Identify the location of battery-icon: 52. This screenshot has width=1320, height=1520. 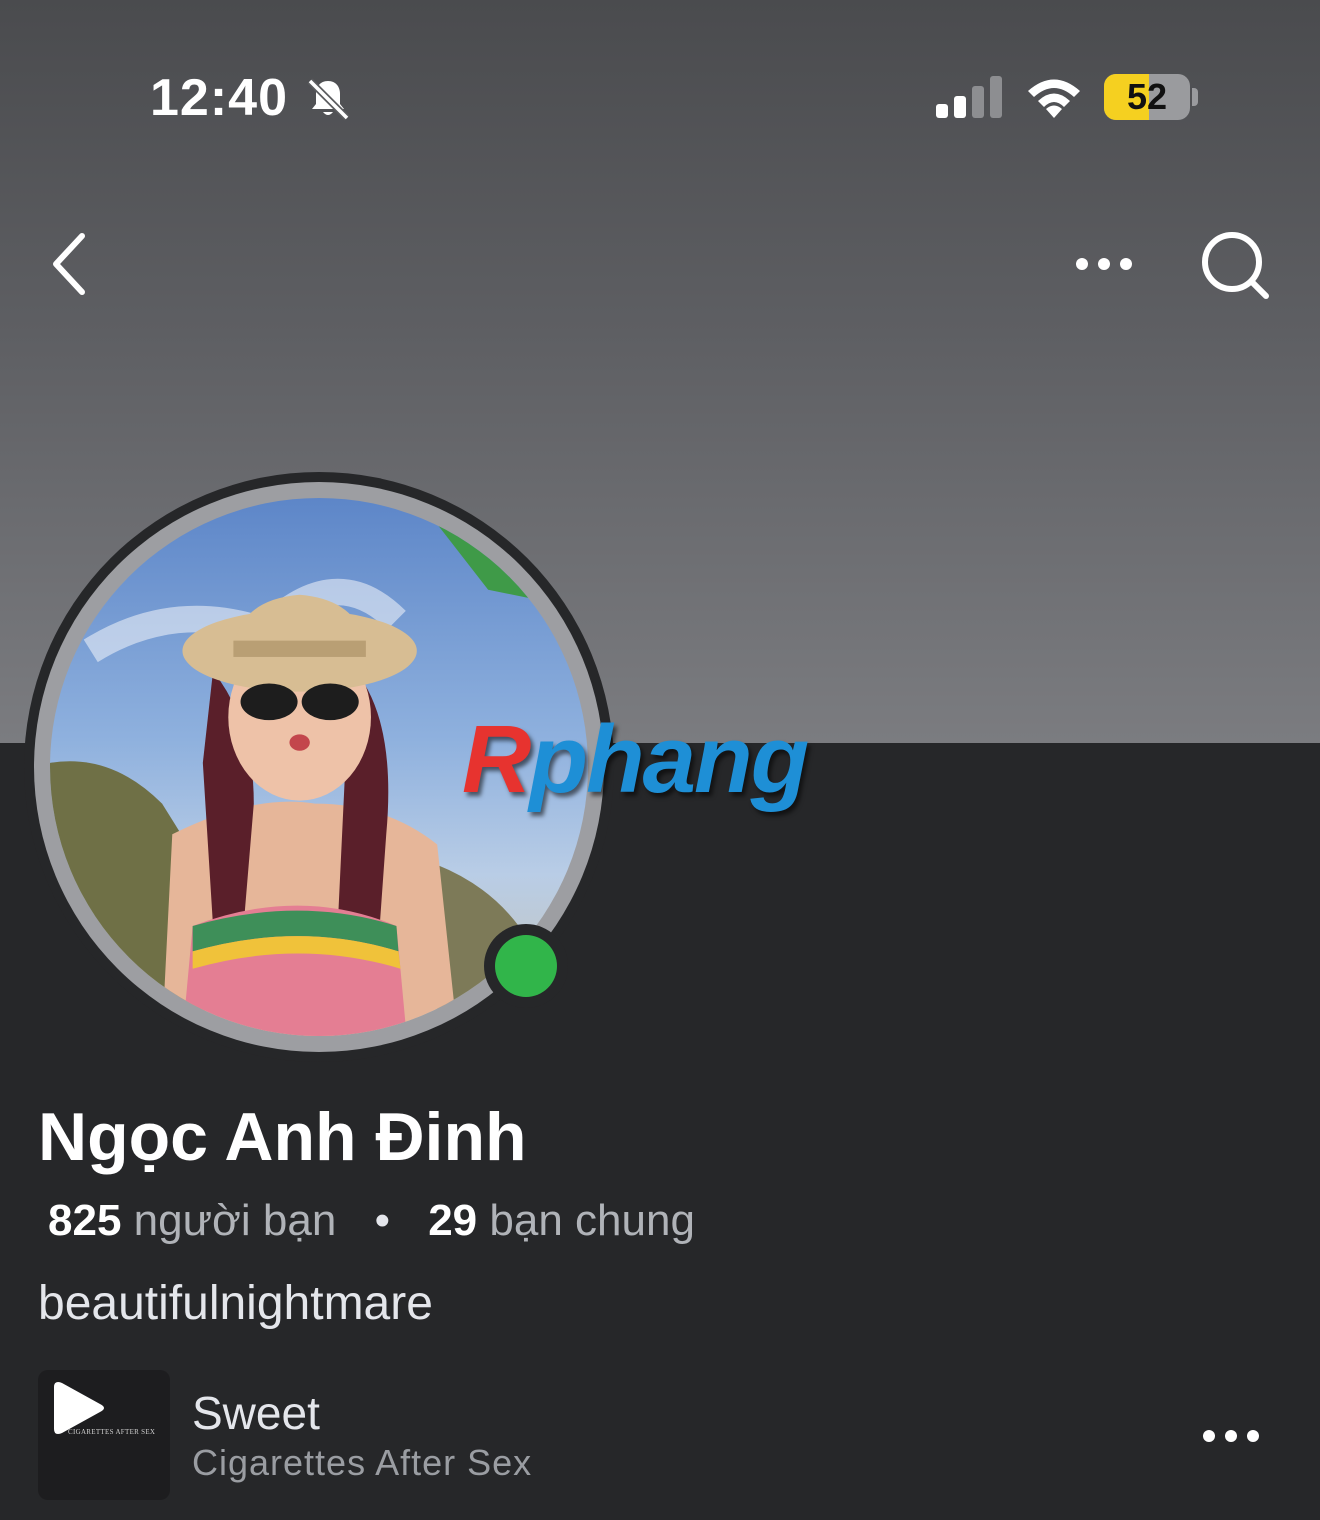
(1147, 97).